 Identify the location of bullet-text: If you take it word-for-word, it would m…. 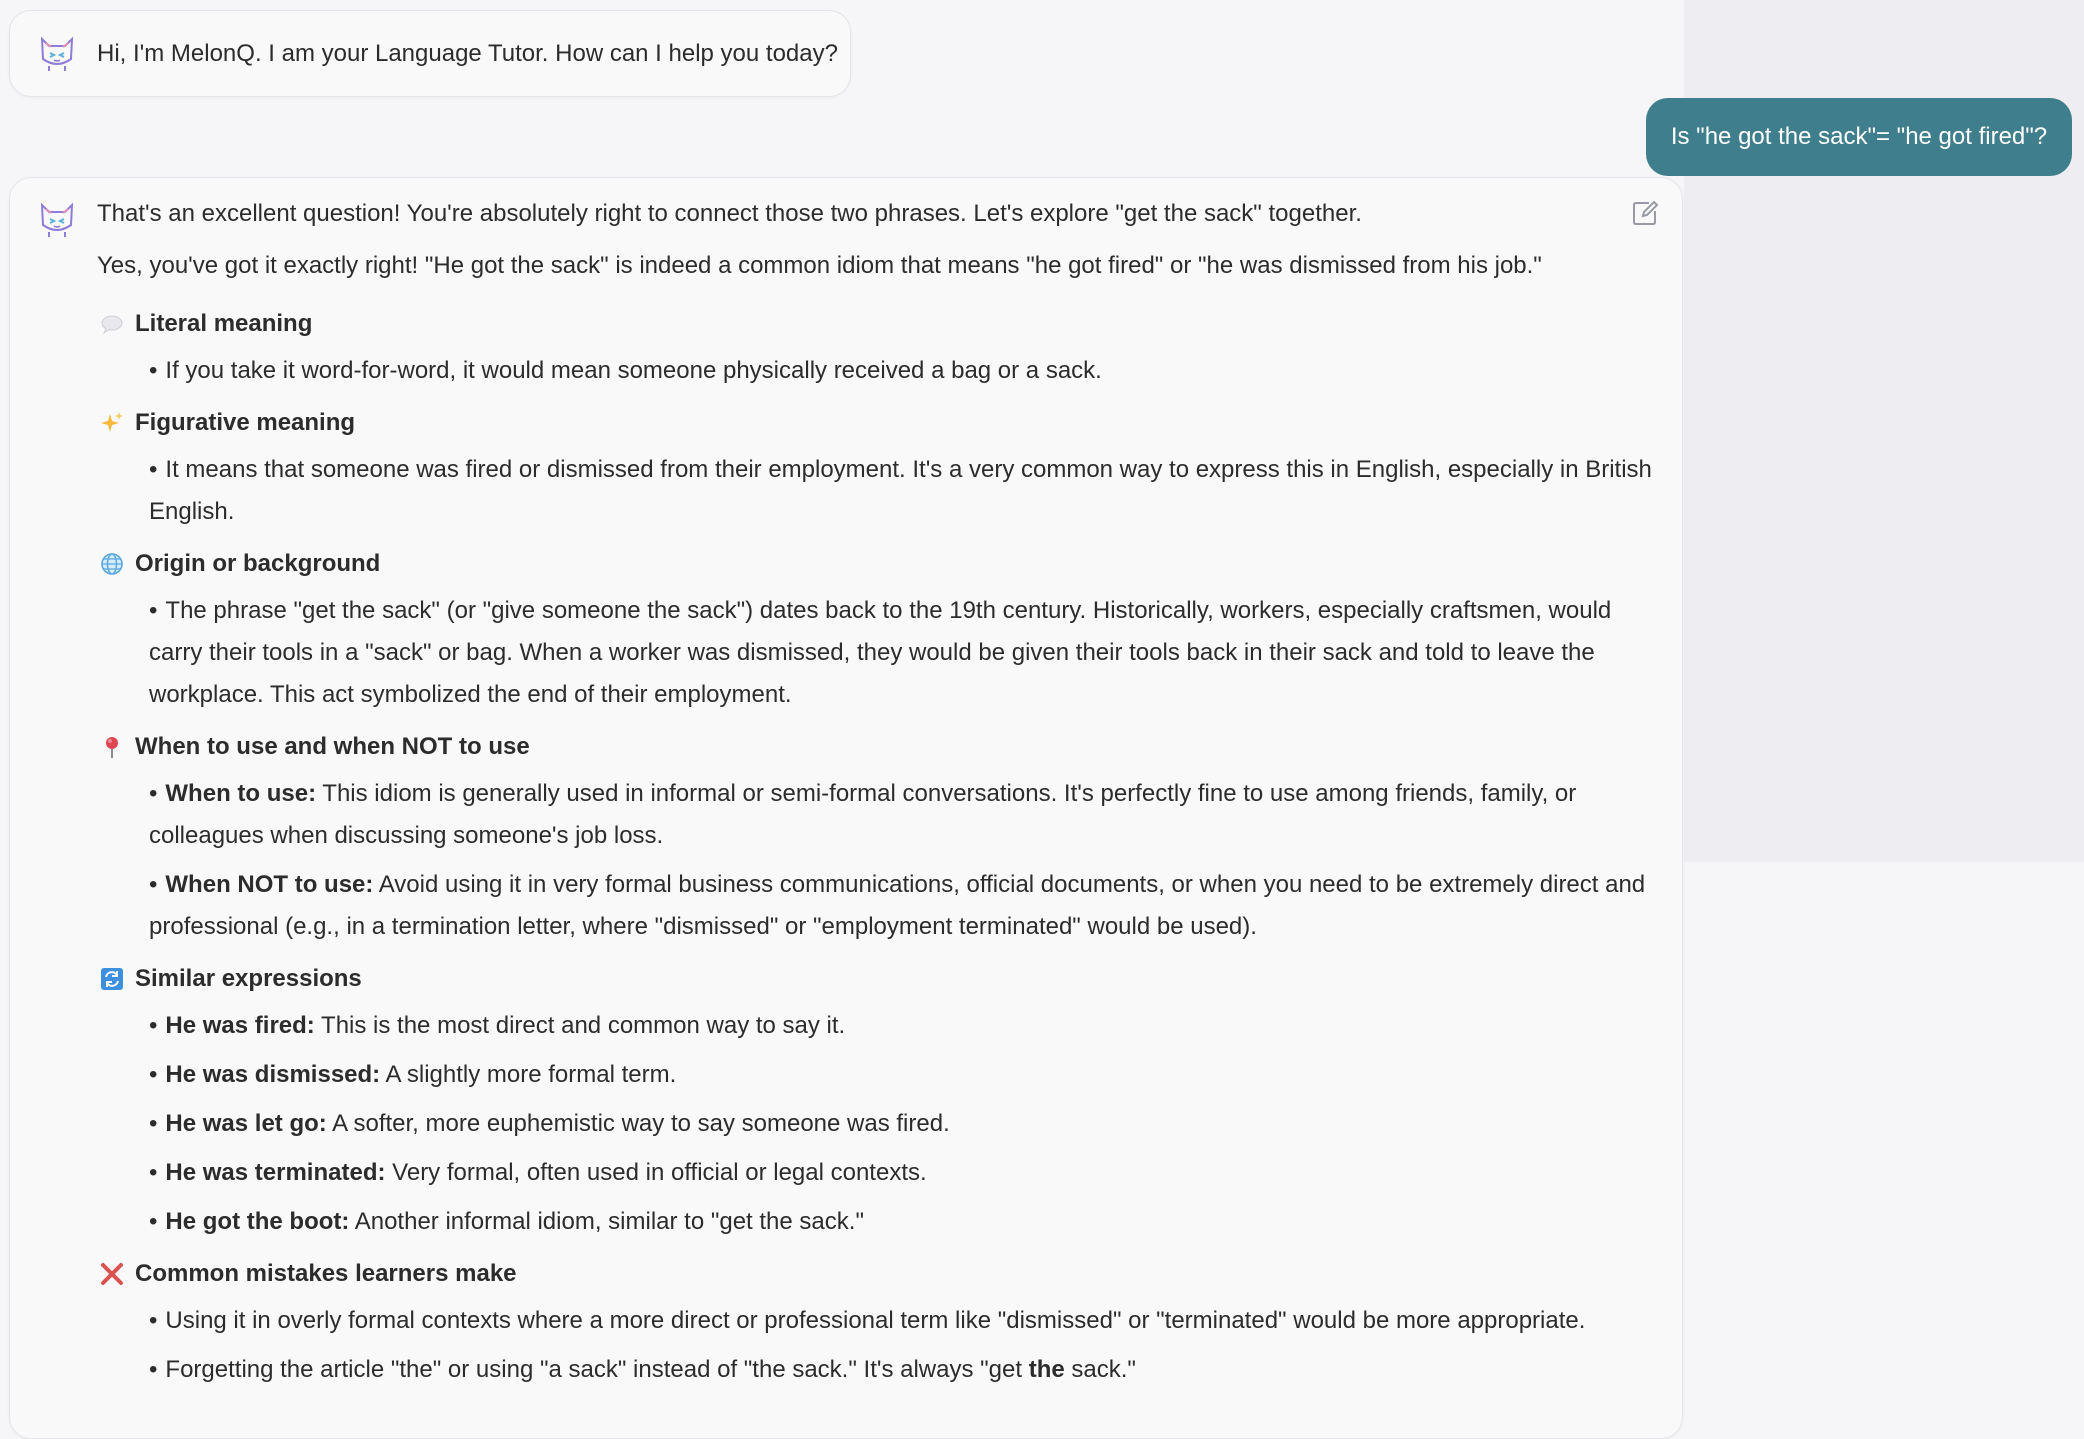
(633, 370).